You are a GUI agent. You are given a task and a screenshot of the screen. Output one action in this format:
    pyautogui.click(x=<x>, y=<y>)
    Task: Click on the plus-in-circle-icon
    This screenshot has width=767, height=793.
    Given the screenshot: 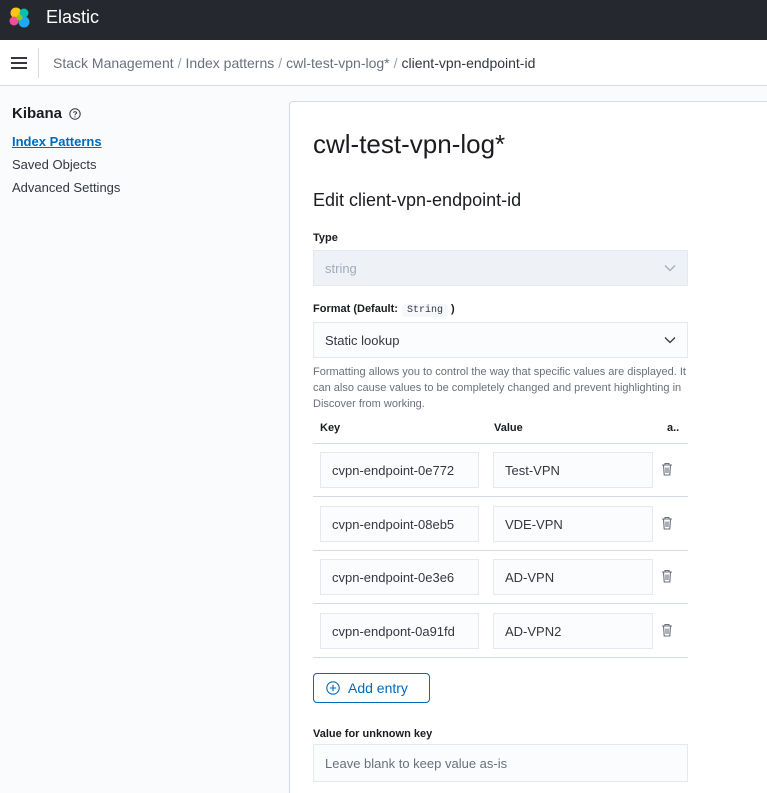 What is the action you would take?
    pyautogui.click(x=333, y=688)
    